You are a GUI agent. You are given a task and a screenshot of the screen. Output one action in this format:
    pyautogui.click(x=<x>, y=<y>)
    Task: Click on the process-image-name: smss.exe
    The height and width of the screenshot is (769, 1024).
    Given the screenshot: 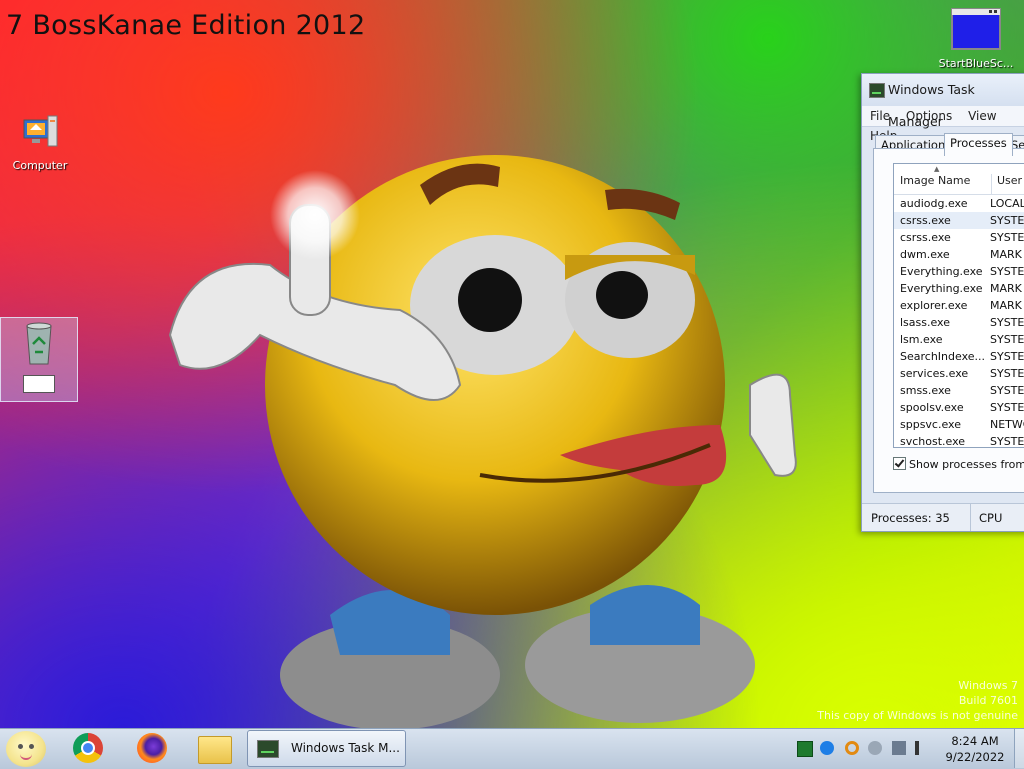 What is the action you would take?
    pyautogui.click(x=925, y=390)
    